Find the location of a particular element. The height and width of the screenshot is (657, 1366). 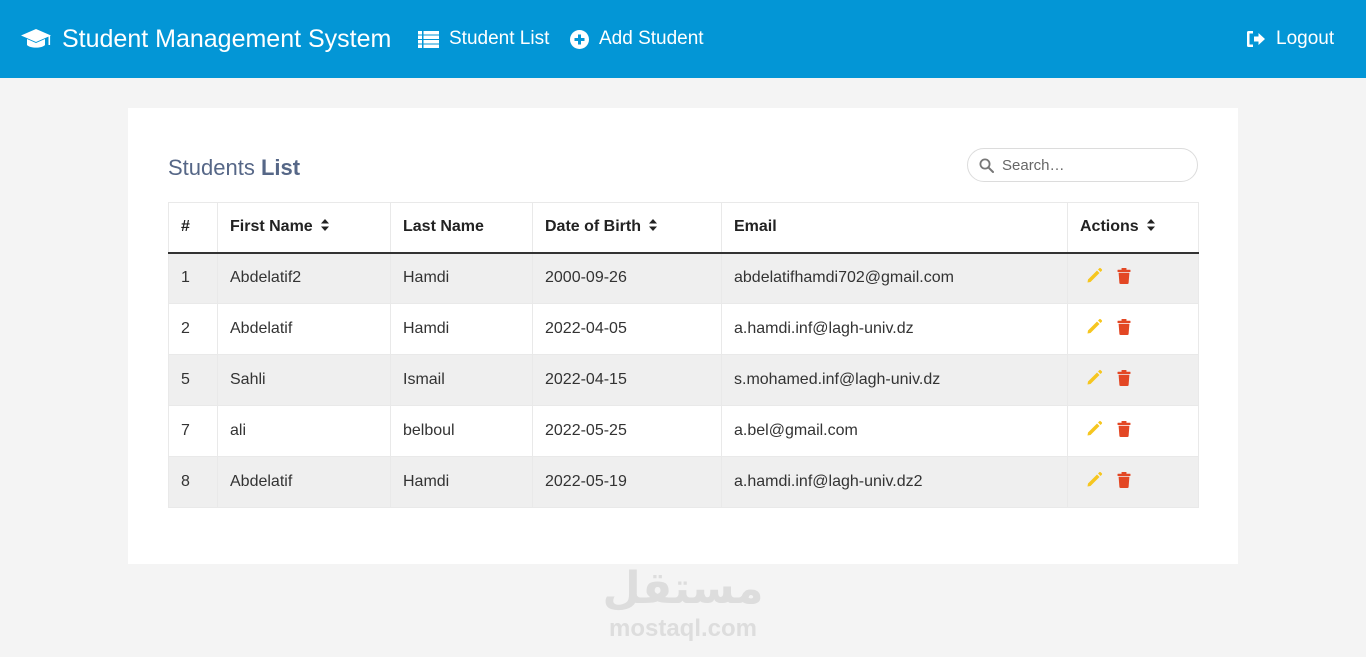

column-header-label: Email is located at coordinates (755, 227).